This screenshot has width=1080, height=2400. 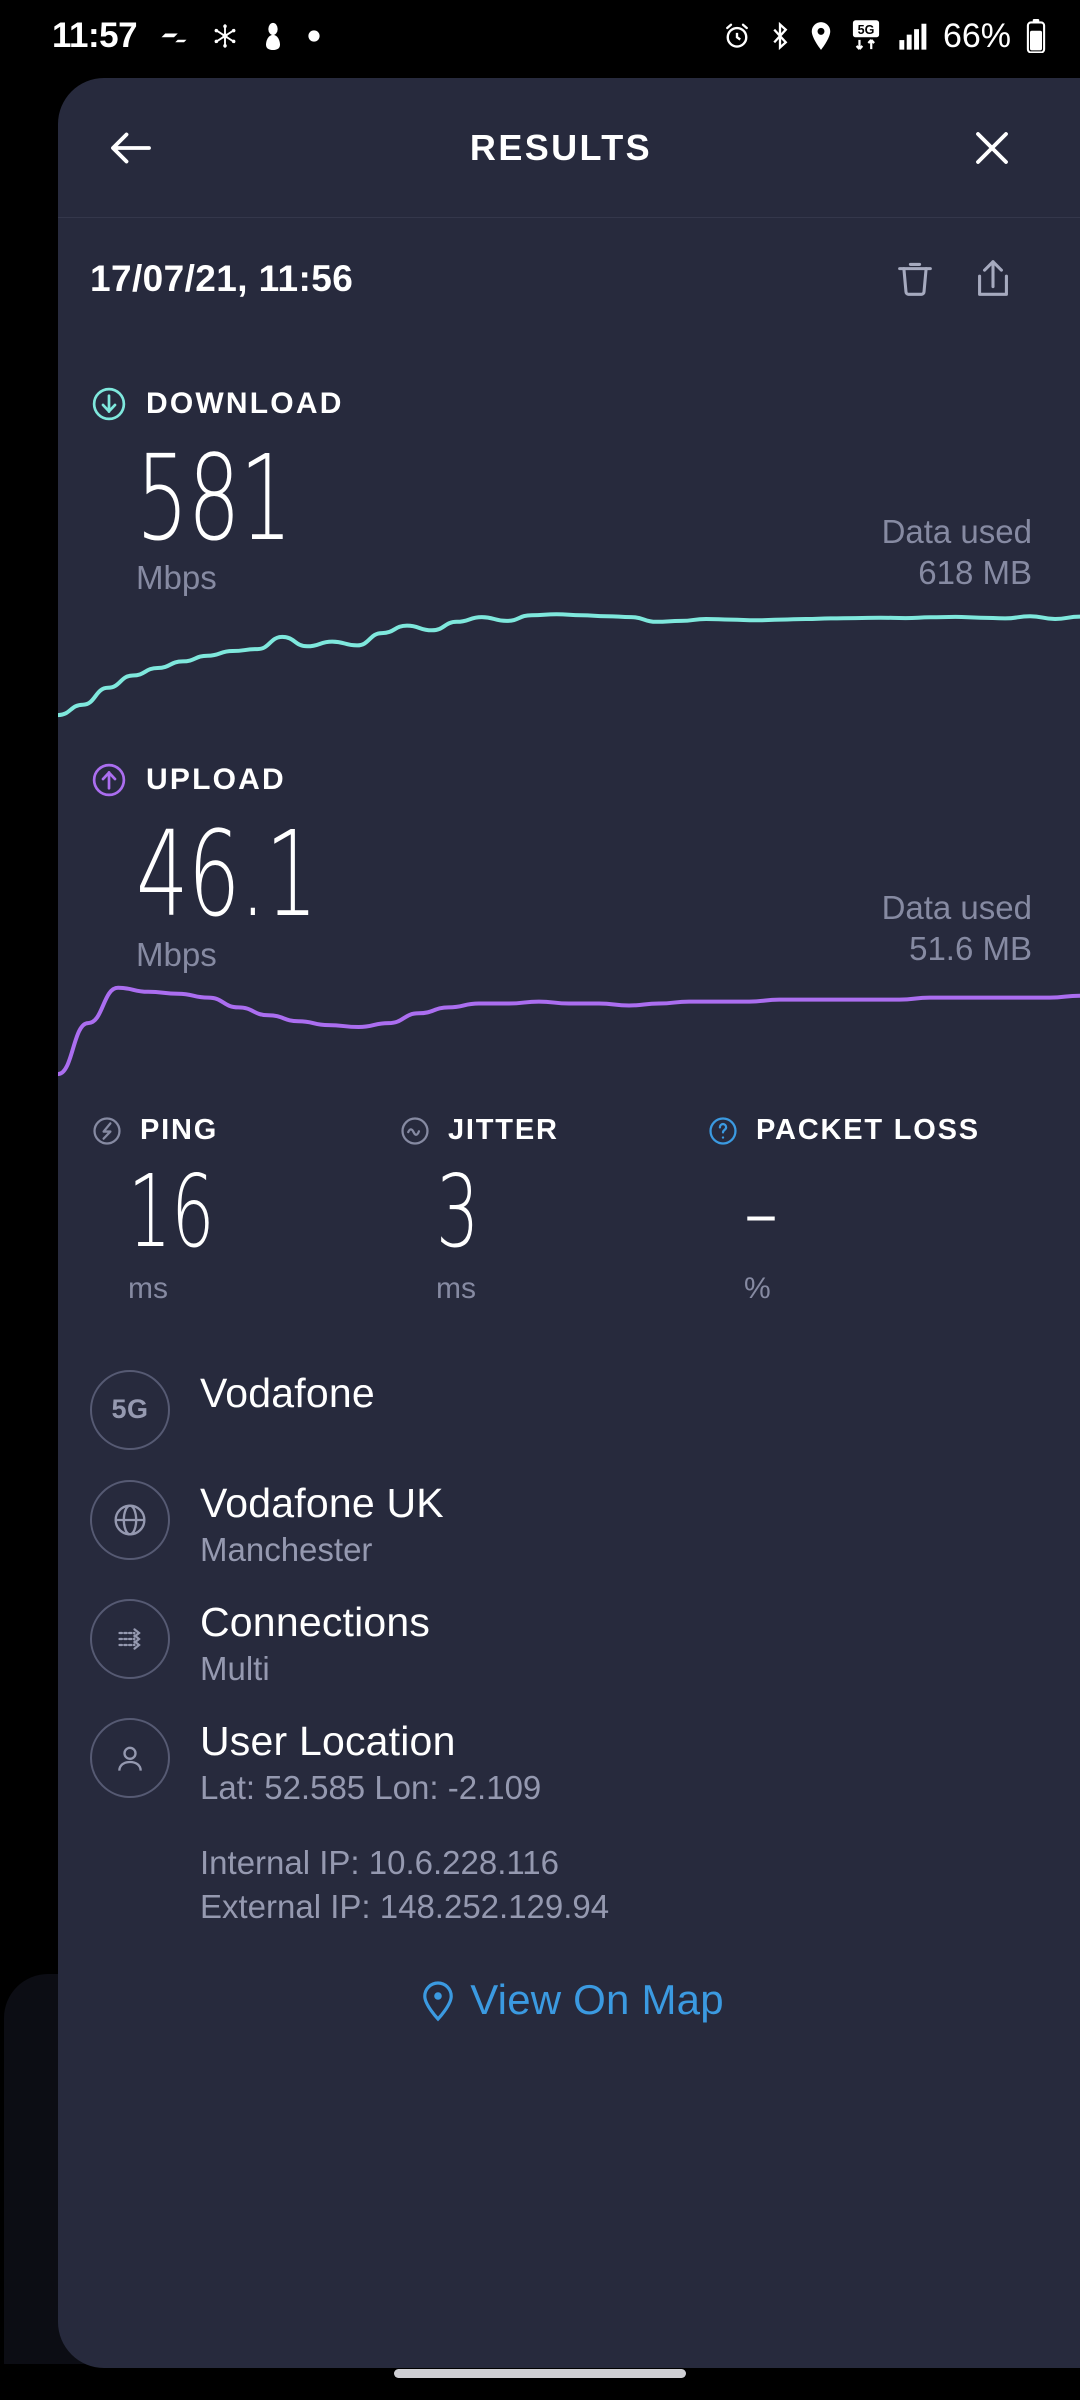 I want to click on upload-data-used-label: Data used, so click(x=956, y=908).